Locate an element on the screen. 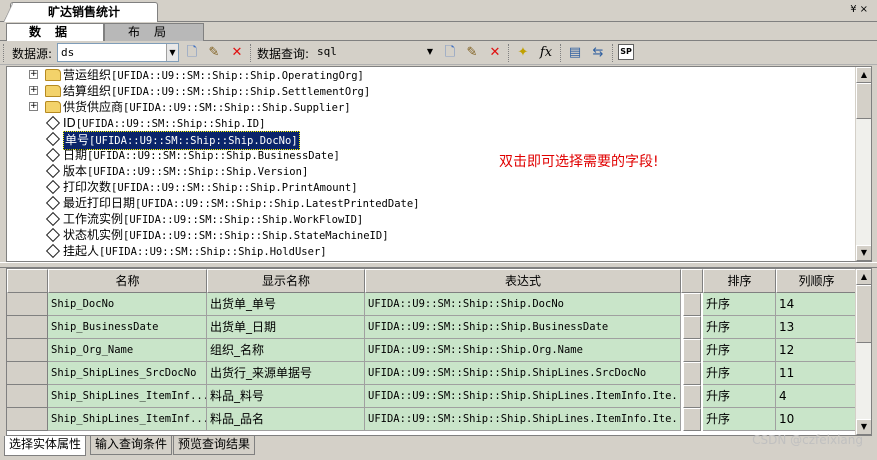 The image size is (877, 460). refresh-icon: ⇆ is located at coordinates (598, 53).